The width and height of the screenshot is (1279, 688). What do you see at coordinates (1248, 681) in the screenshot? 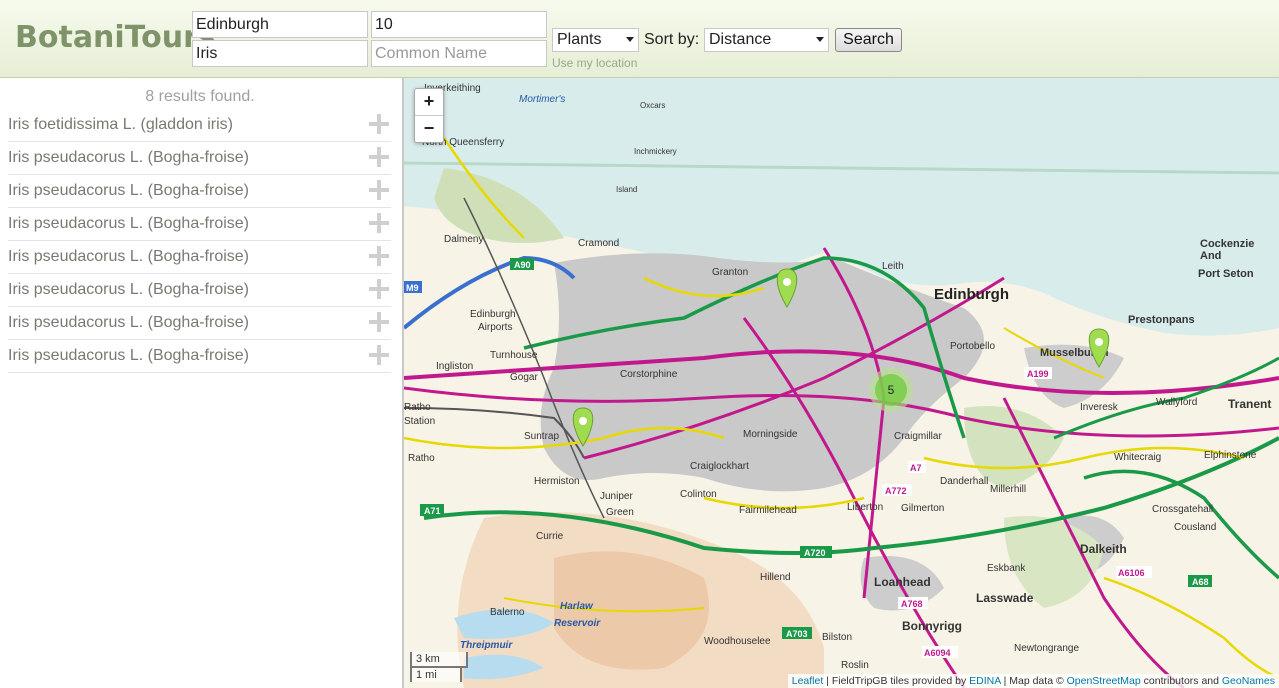
I see `geonames-link: GeoNames` at bounding box center [1248, 681].